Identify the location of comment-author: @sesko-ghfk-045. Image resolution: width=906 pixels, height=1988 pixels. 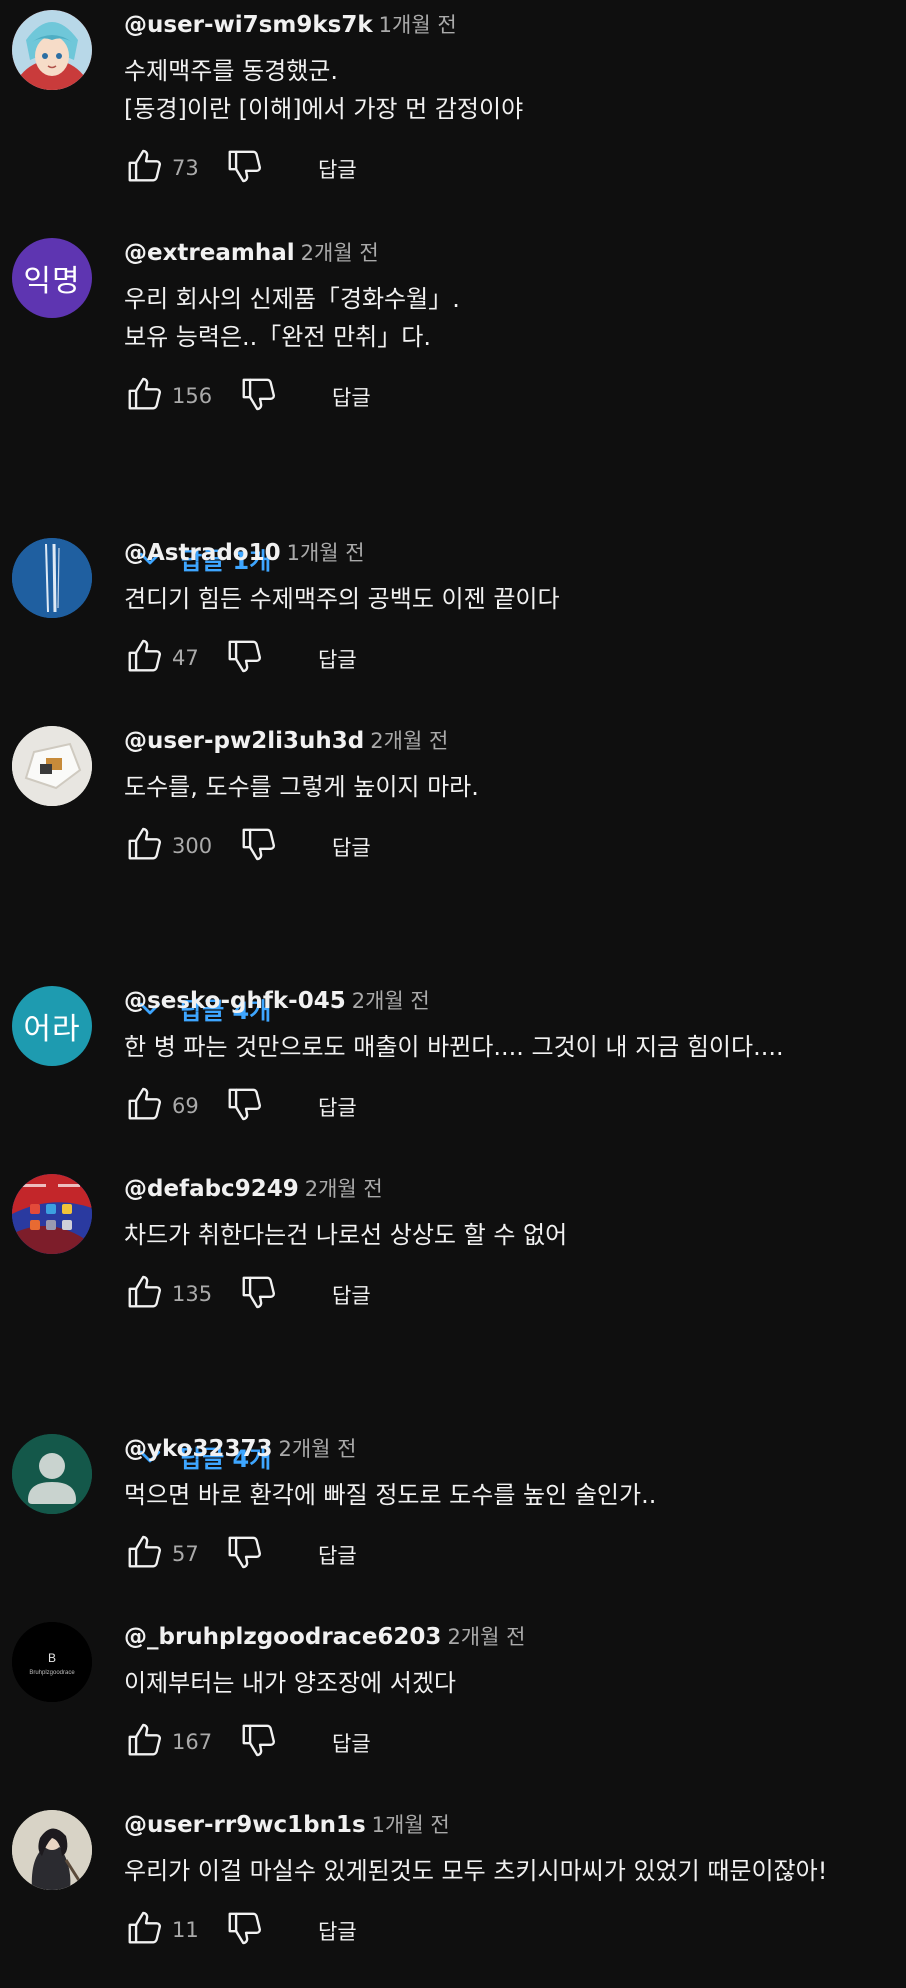
(235, 1001).